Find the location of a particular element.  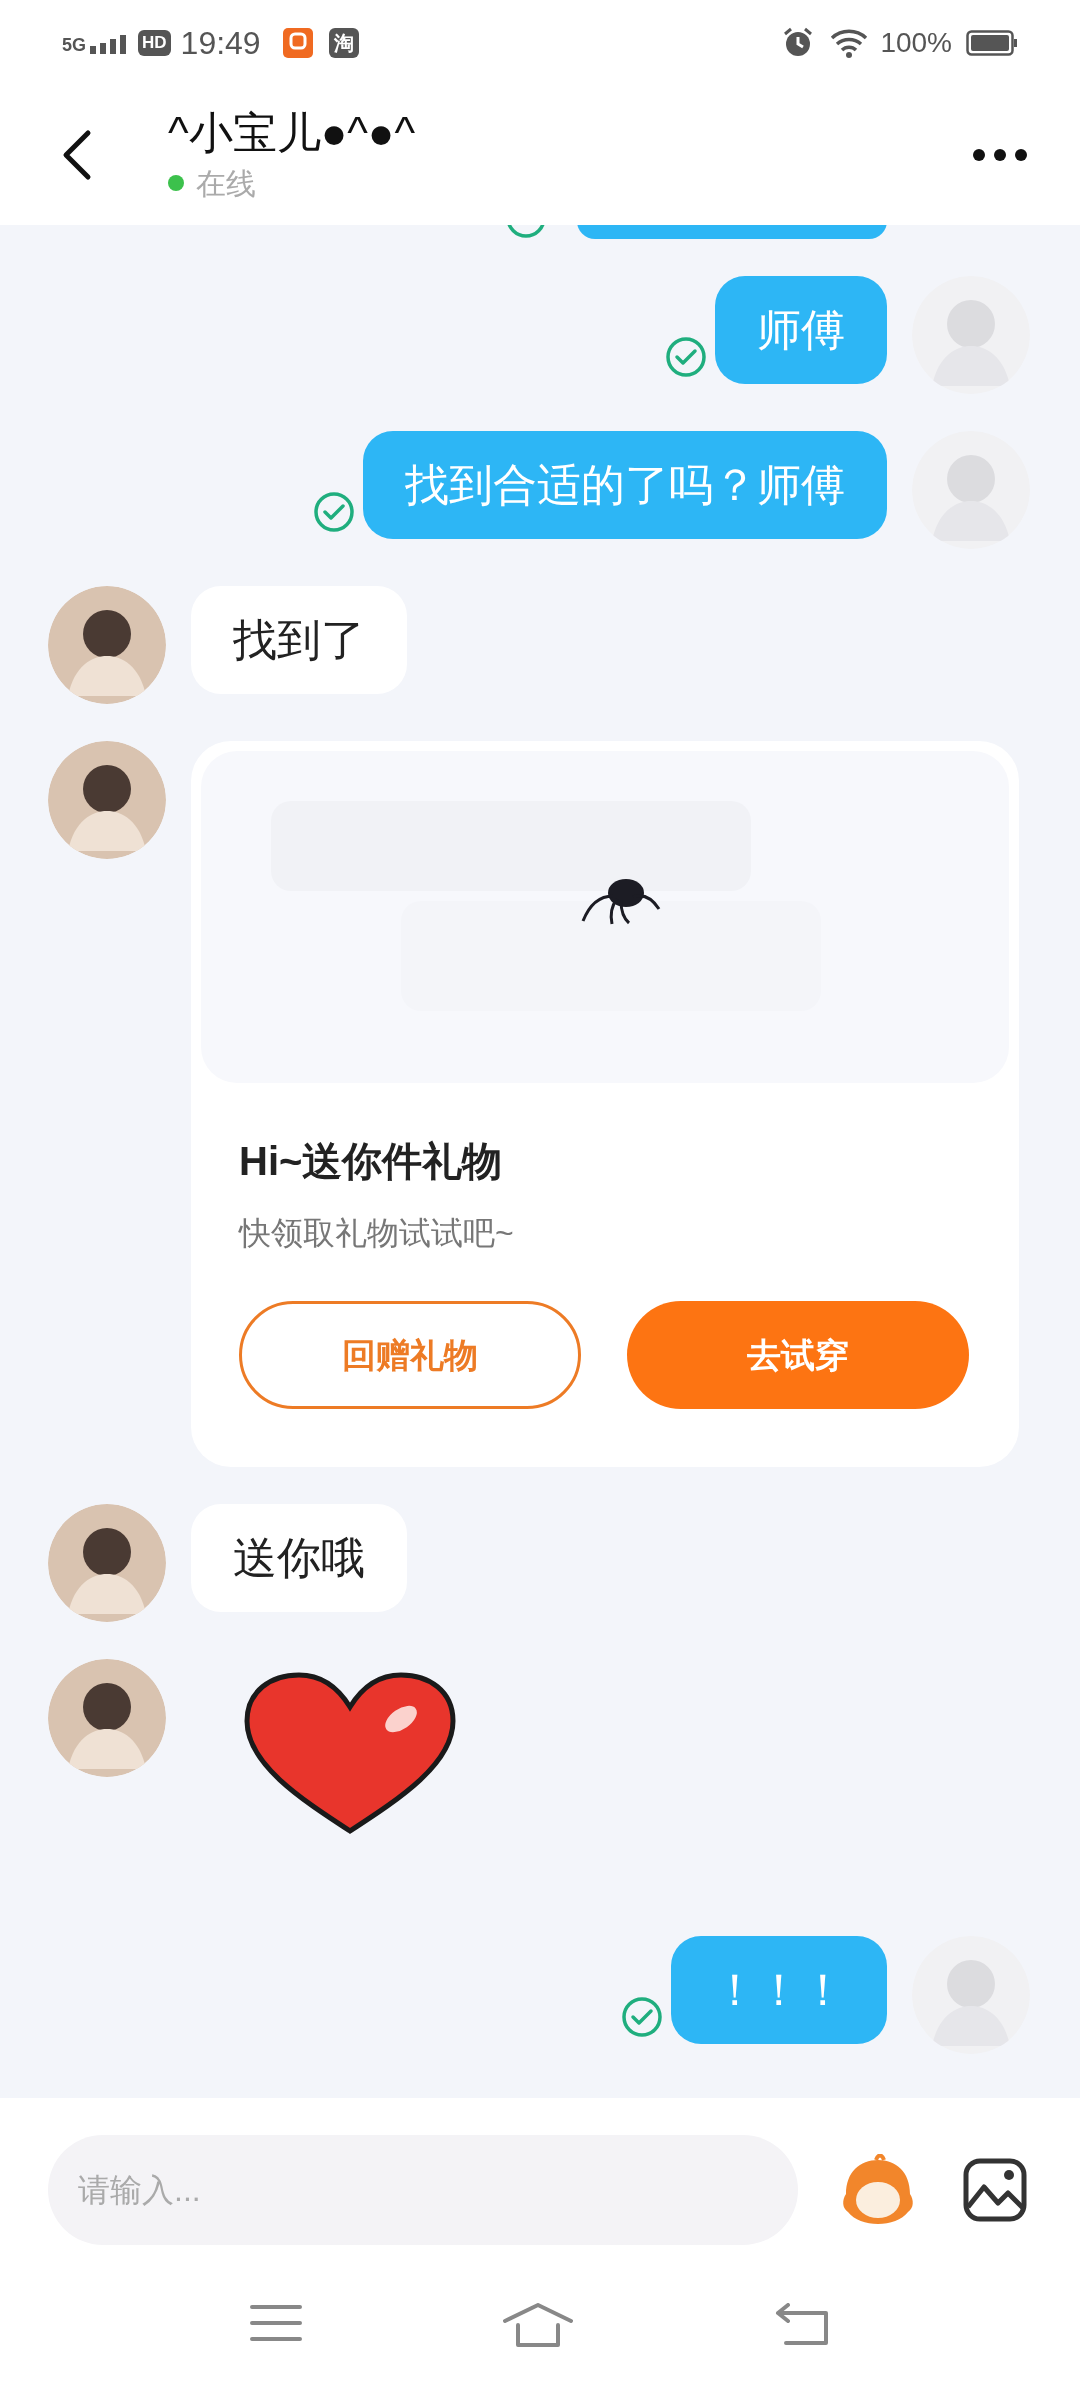

more-icon is located at coordinates (1000, 155).